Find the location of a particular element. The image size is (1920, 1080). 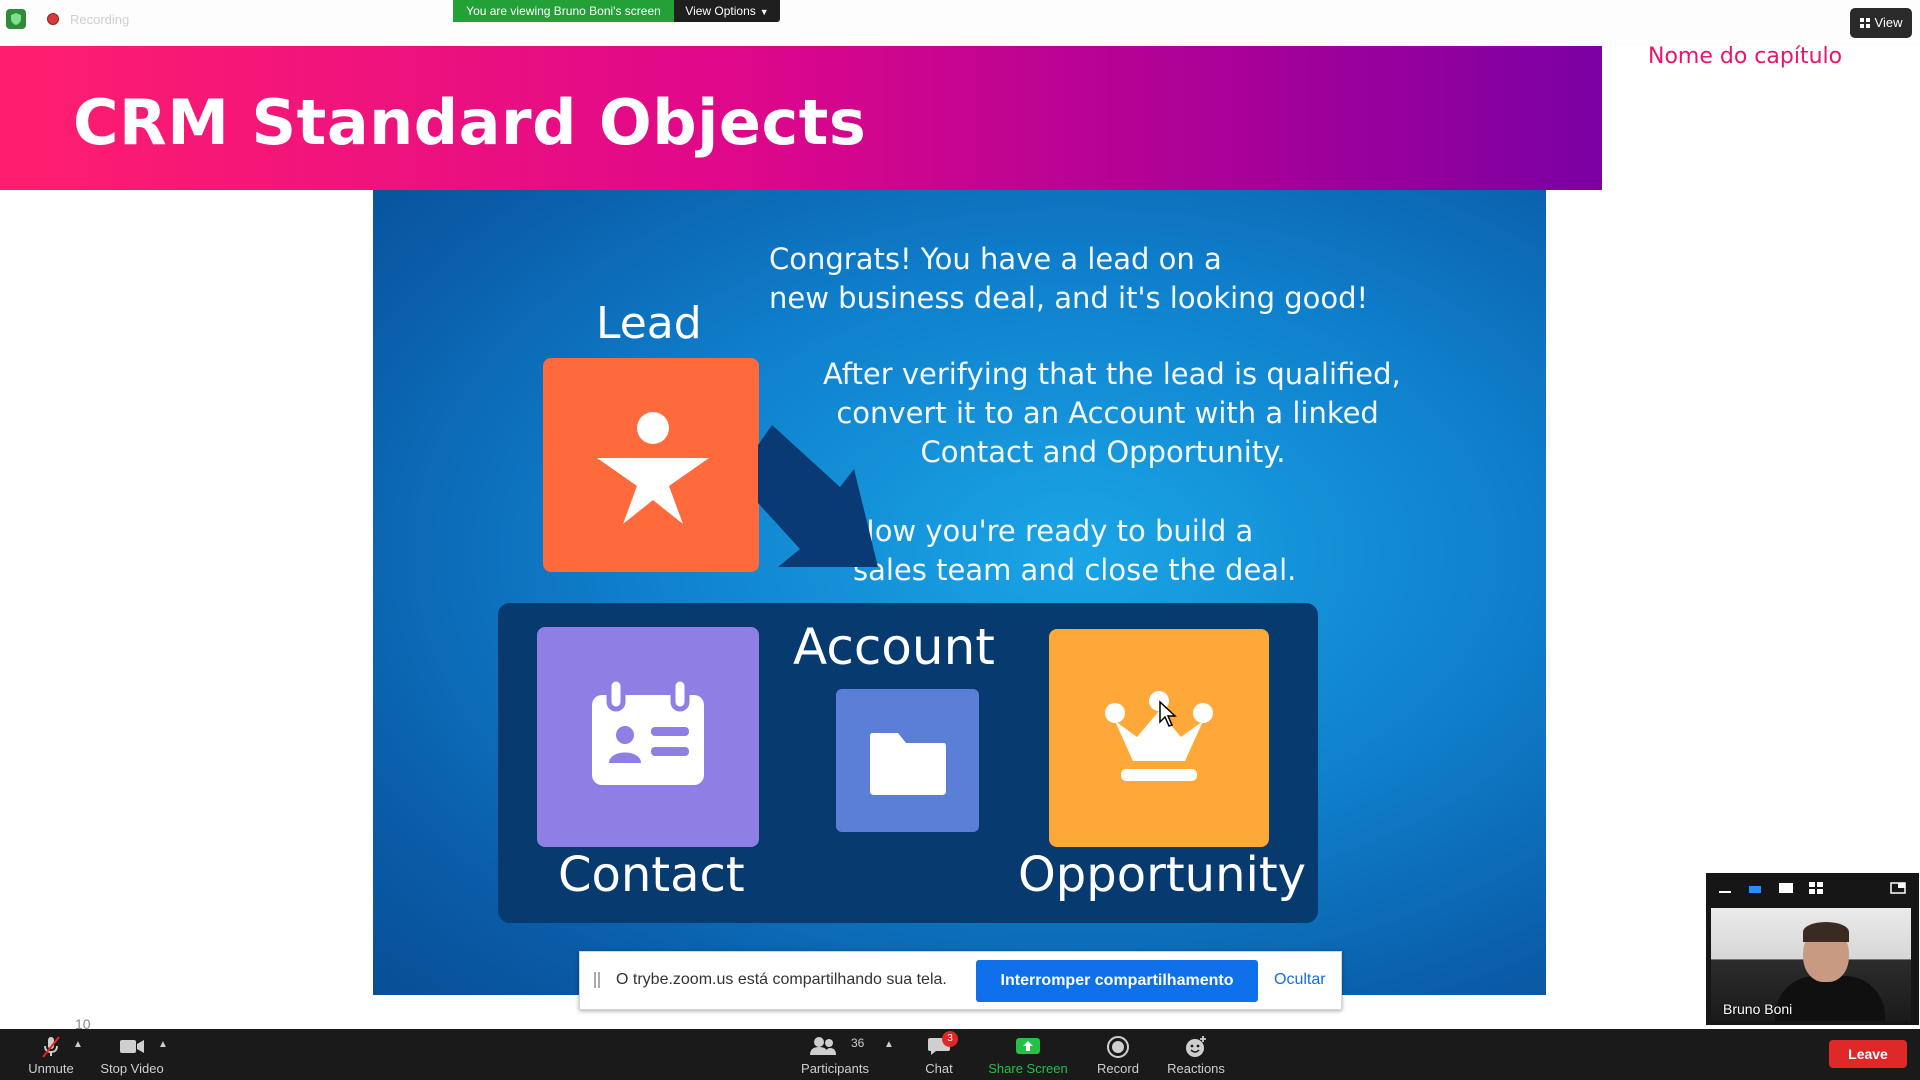

view-button-label: View is located at coordinates (1888, 22).